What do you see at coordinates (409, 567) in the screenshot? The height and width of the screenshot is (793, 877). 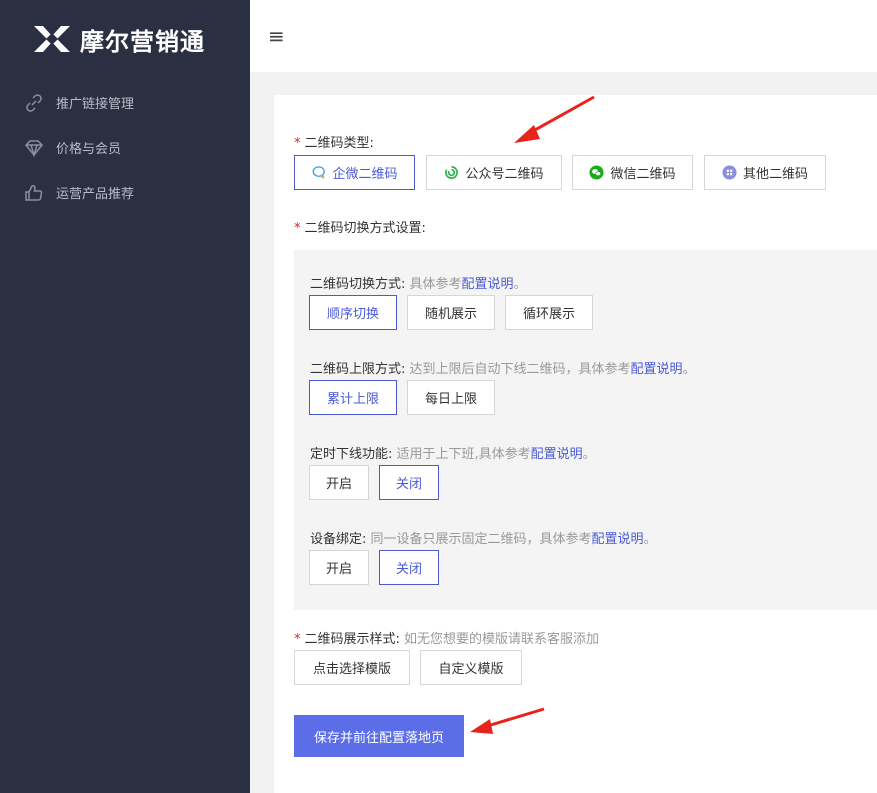 I see `device-bind-off-button: 关闭` at bounding box center [409, 567].